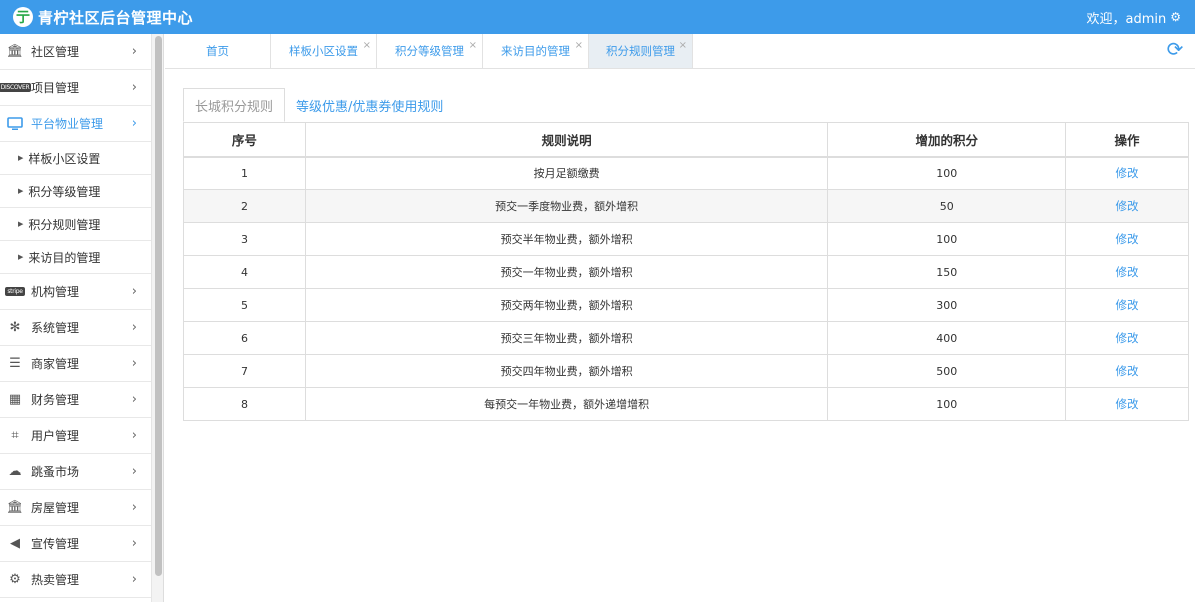 The width and height of the screenshot is (1195, 602). What do you see at coordinates (947, 239) in the screenshot?
I see `cell-points: 100` at bounding box center [947, 239].